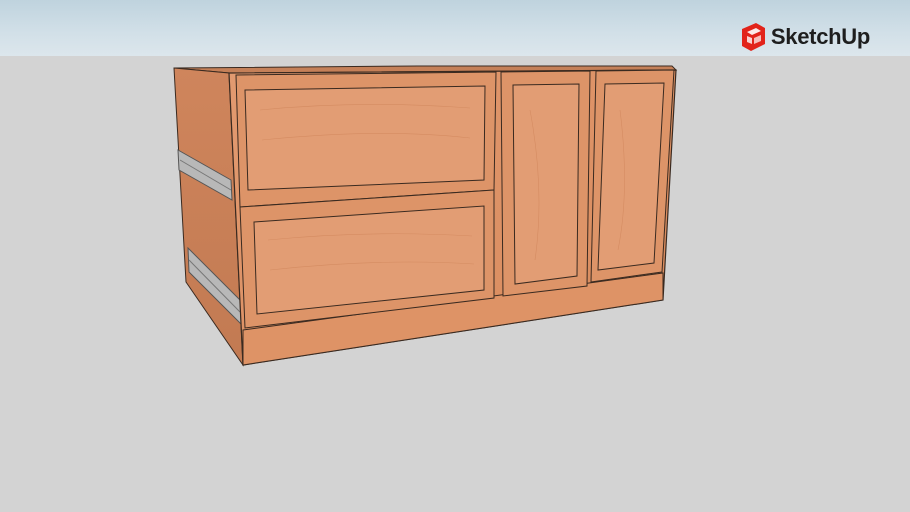  Describe the element at coordinates (631, 176) in the screenshot. I see `right-door-panel` at that location.